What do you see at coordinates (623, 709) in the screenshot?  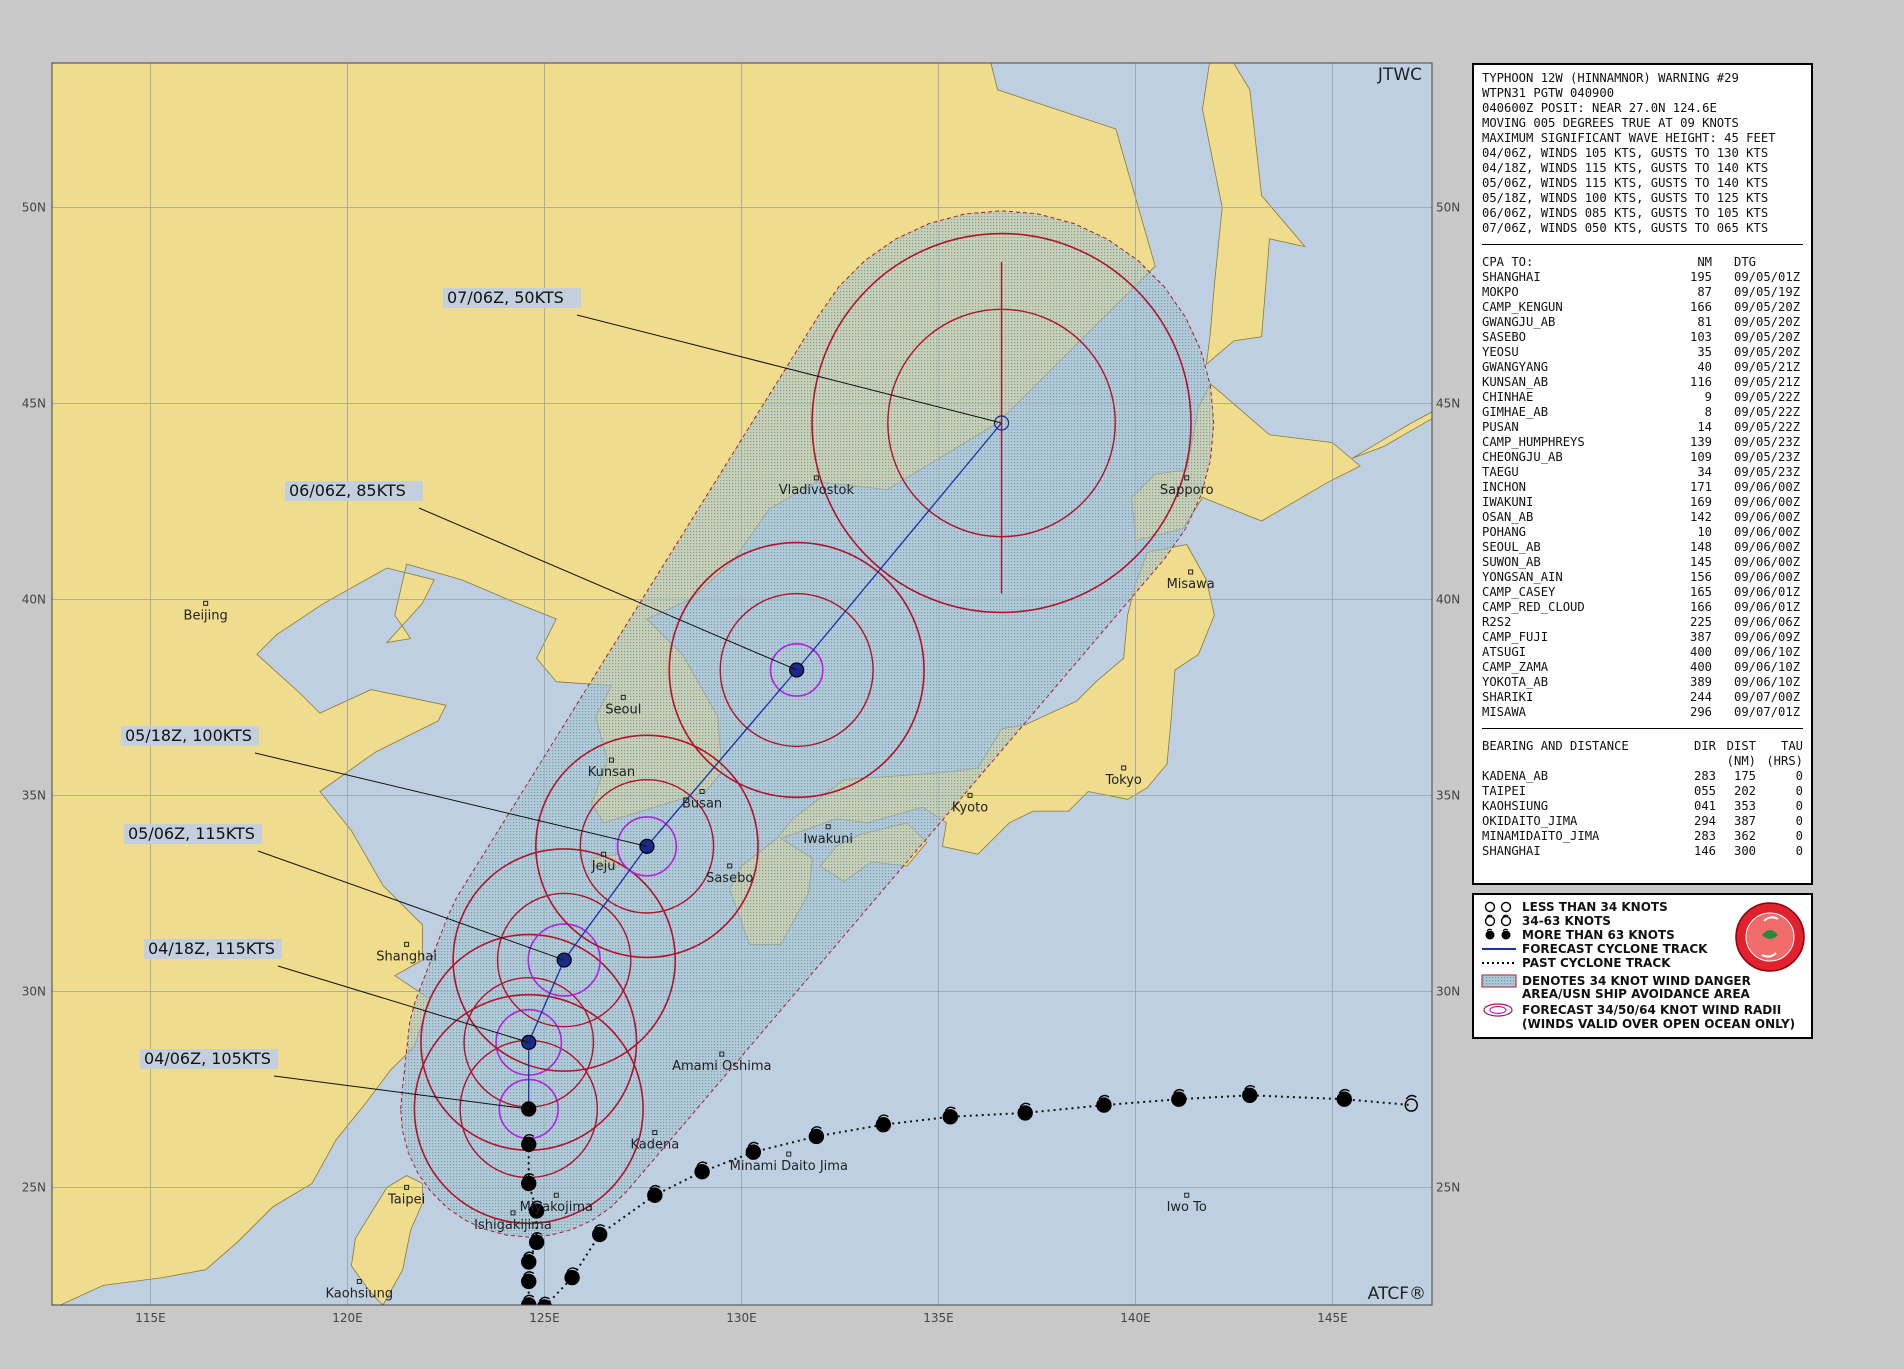 I see `city-label: Seoul` at bounding box center [623, 709].